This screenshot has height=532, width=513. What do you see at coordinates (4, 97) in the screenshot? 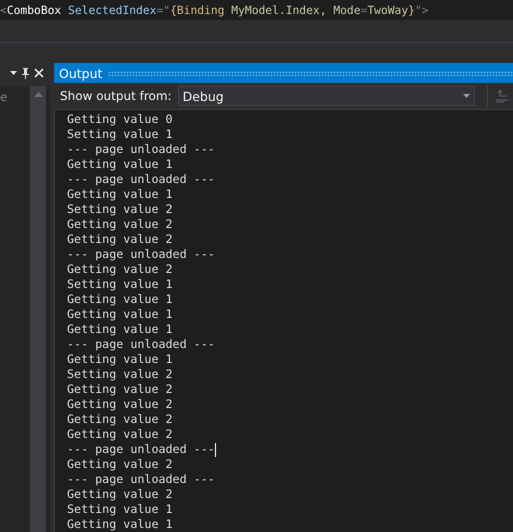
I see `panel-label: e` at bounding box center [4, 97].